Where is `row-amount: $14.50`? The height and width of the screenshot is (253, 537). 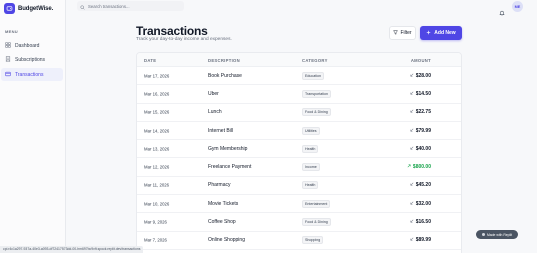
row-amount: $14.50 is located at coordinates (420, 94).